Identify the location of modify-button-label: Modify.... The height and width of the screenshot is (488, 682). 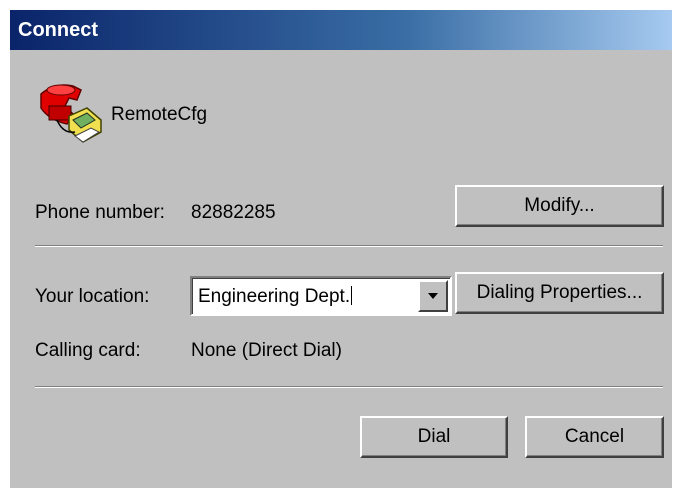
(559, 205).